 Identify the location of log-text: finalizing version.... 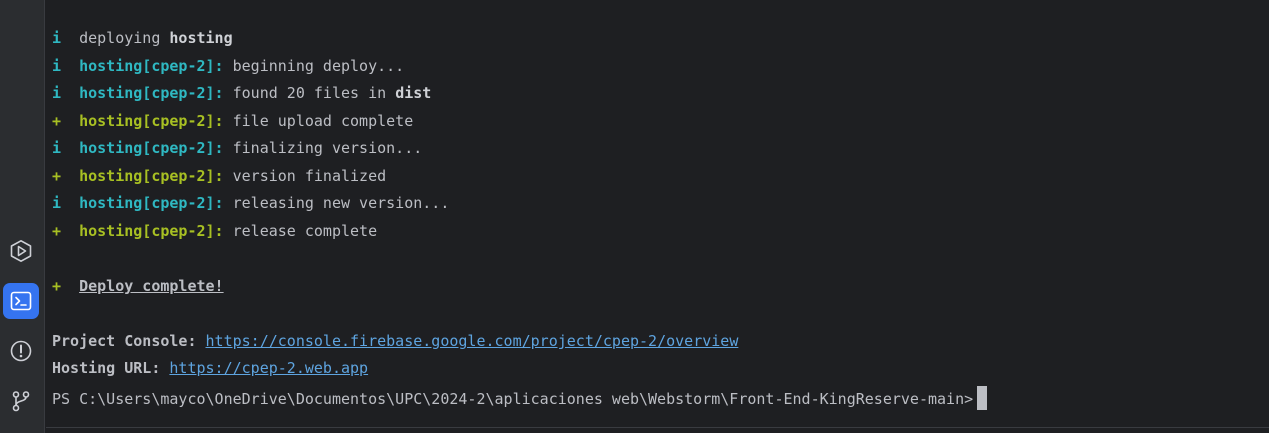
(327, 148).